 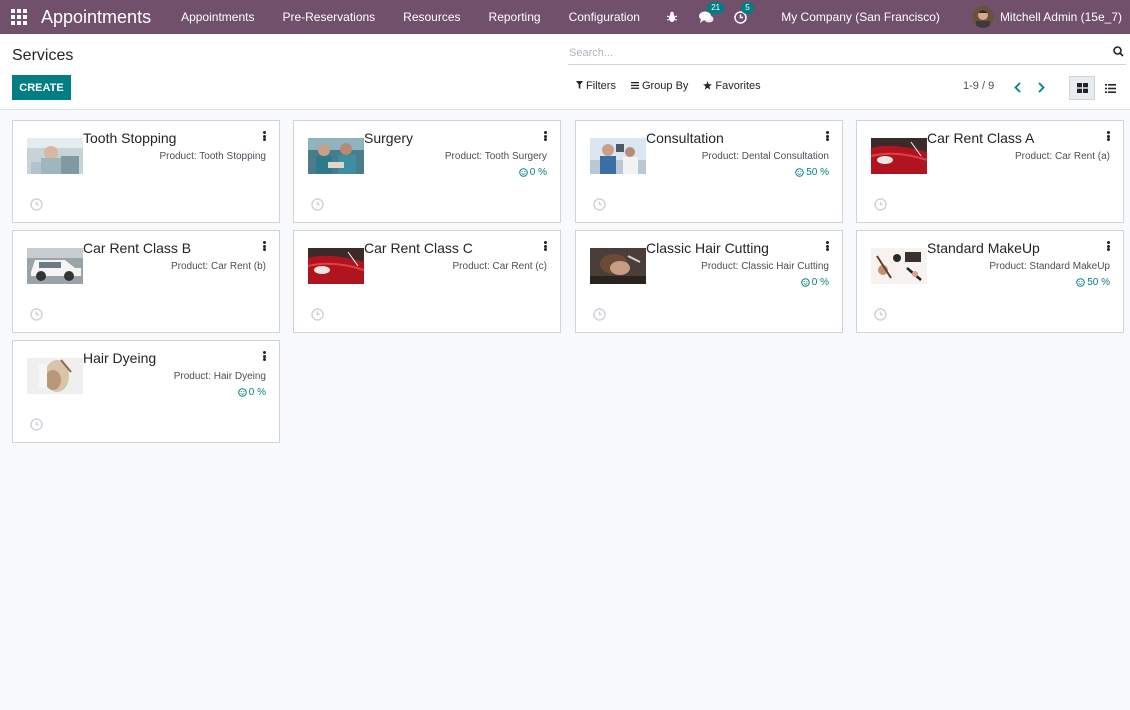 What do you see at coordinates (817, 172) in the screenshot?
I see `rating-value: 50 %` at bounding box center [817, 172].